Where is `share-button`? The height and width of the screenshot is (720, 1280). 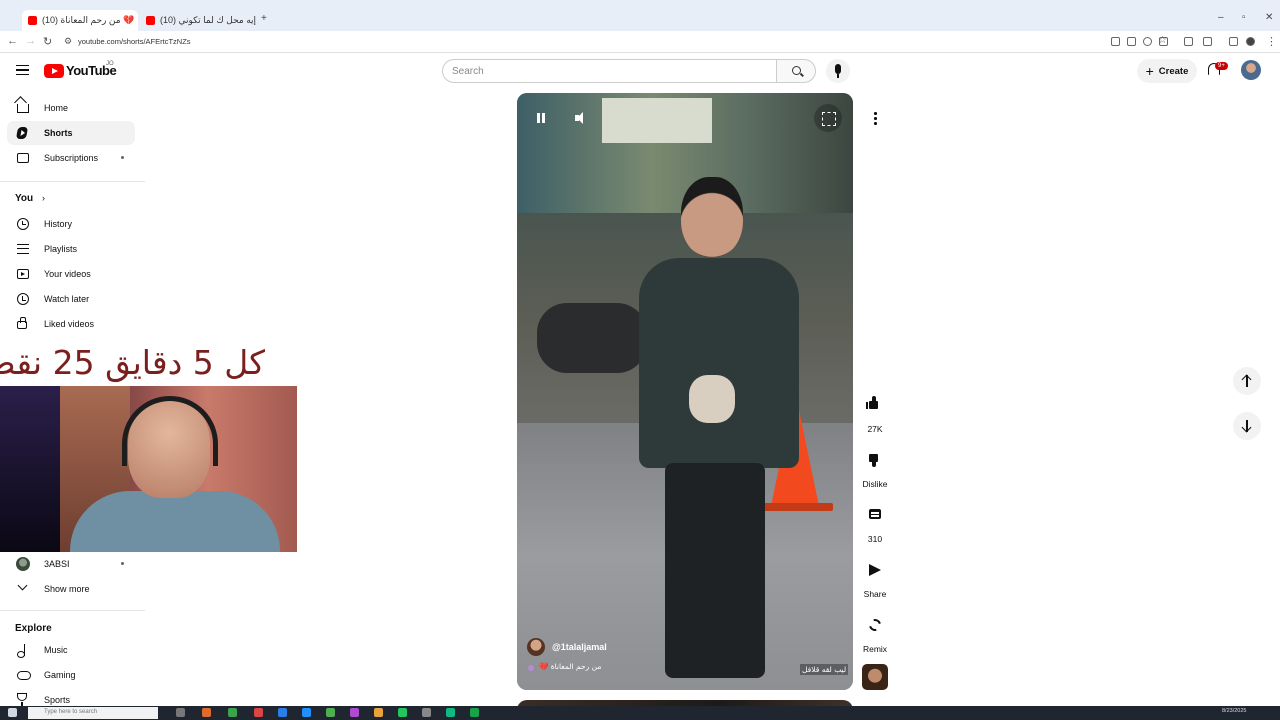 share-button is located at coordinates (875, 570).